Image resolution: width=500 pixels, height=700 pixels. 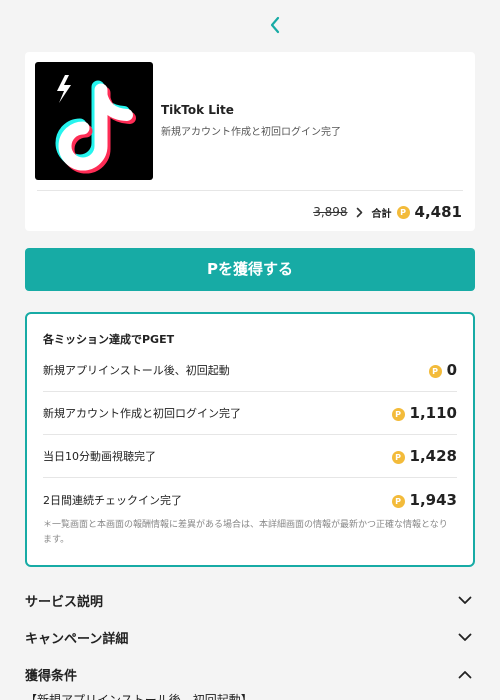 What do you see at coordinates (451, 370) in the screenshot?
I see `mission-points-value: 0` at bounding box center [451, 370].